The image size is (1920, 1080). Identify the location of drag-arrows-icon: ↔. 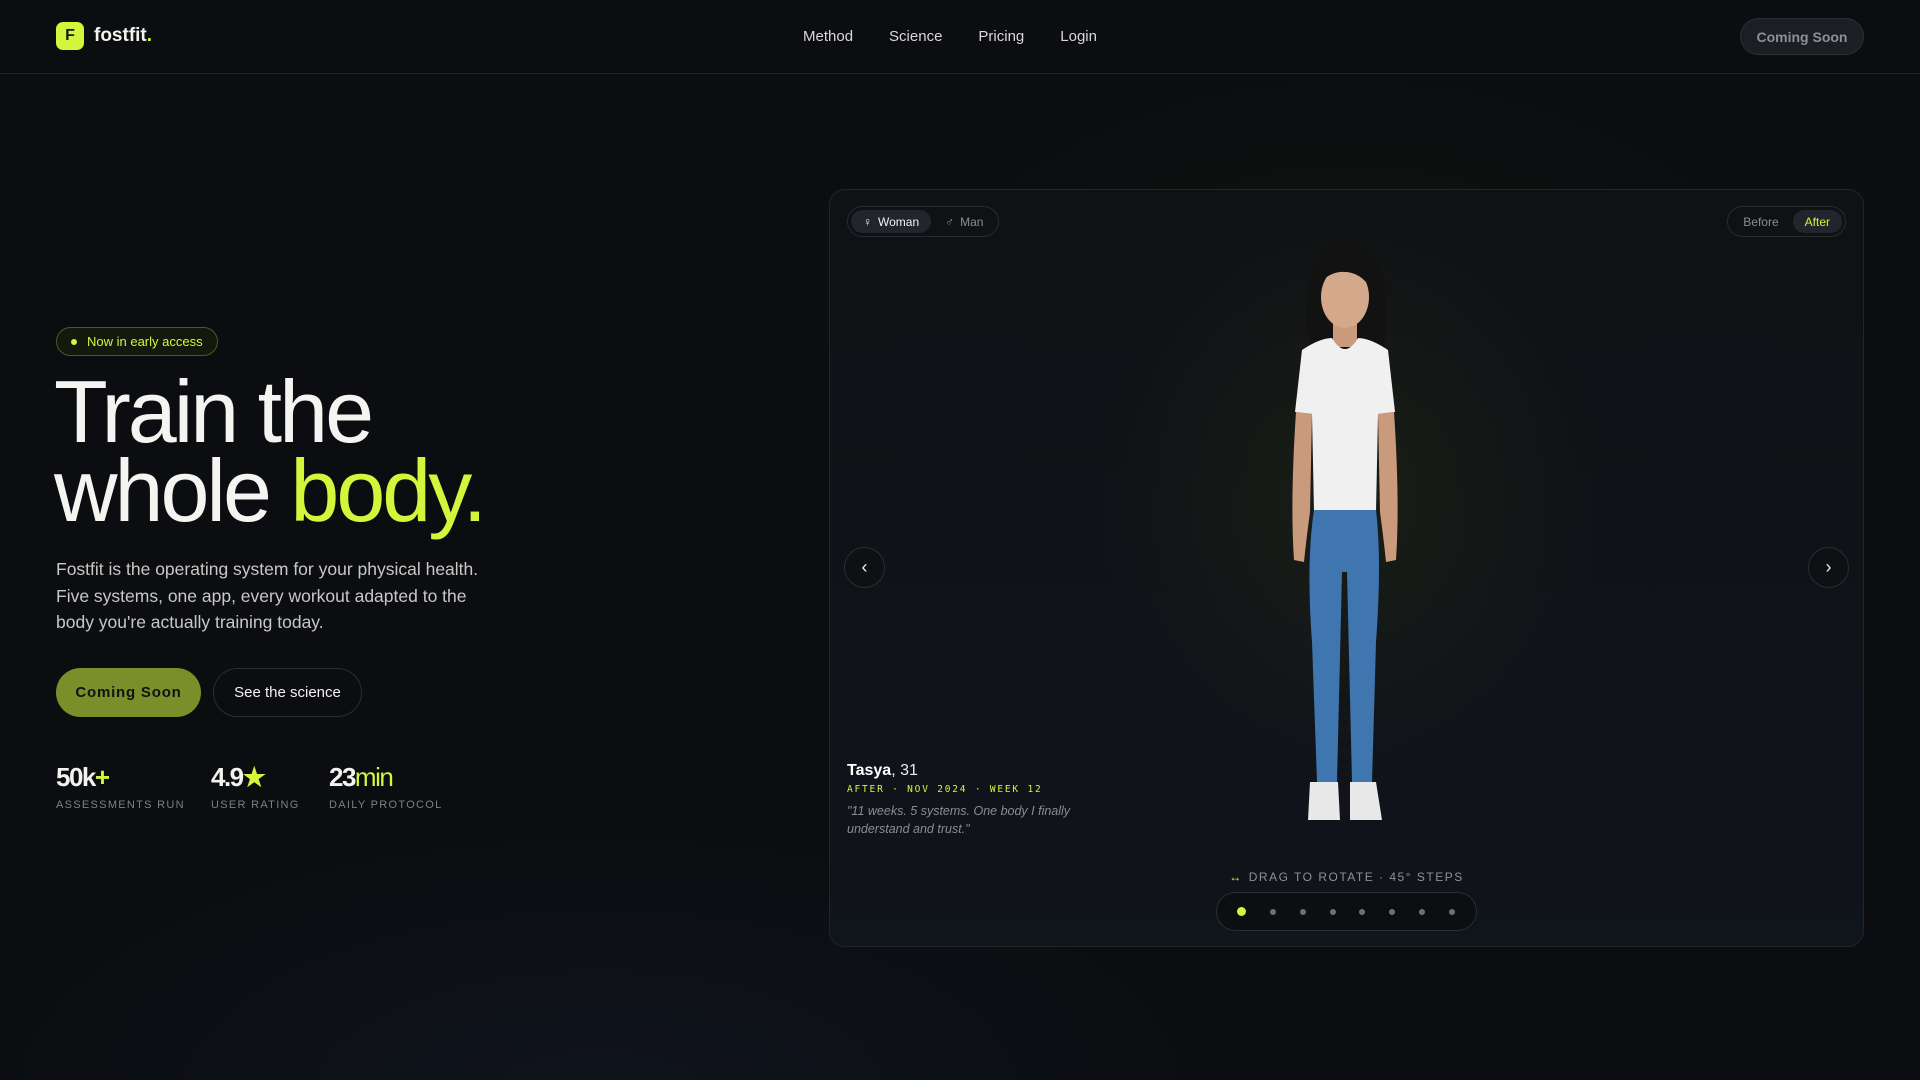
(1236, 877).